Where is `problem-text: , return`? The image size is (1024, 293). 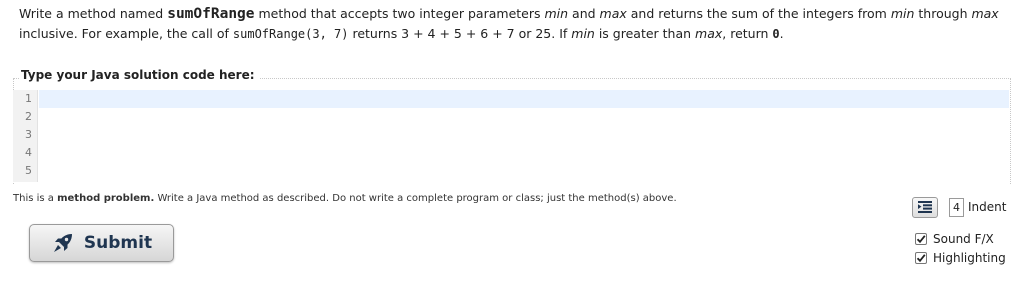
problem-text: , return is located at coordinates (747, 33).